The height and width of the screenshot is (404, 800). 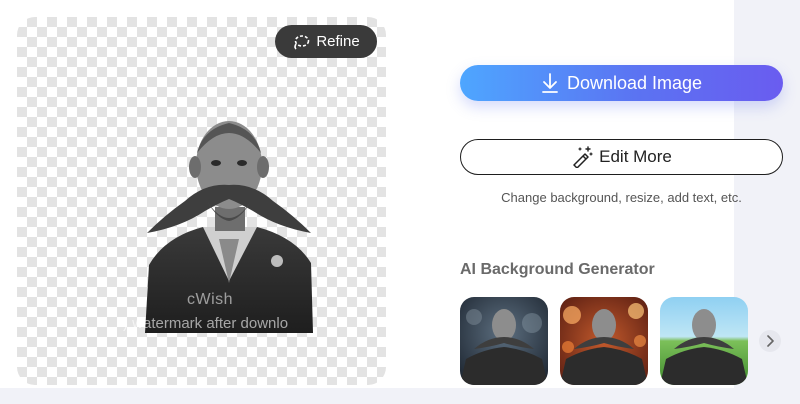 What do you see at coordinates (504, 341) in the screenshot?
I see `bg-thumbnail-dark` at bounding box center [504, 341].